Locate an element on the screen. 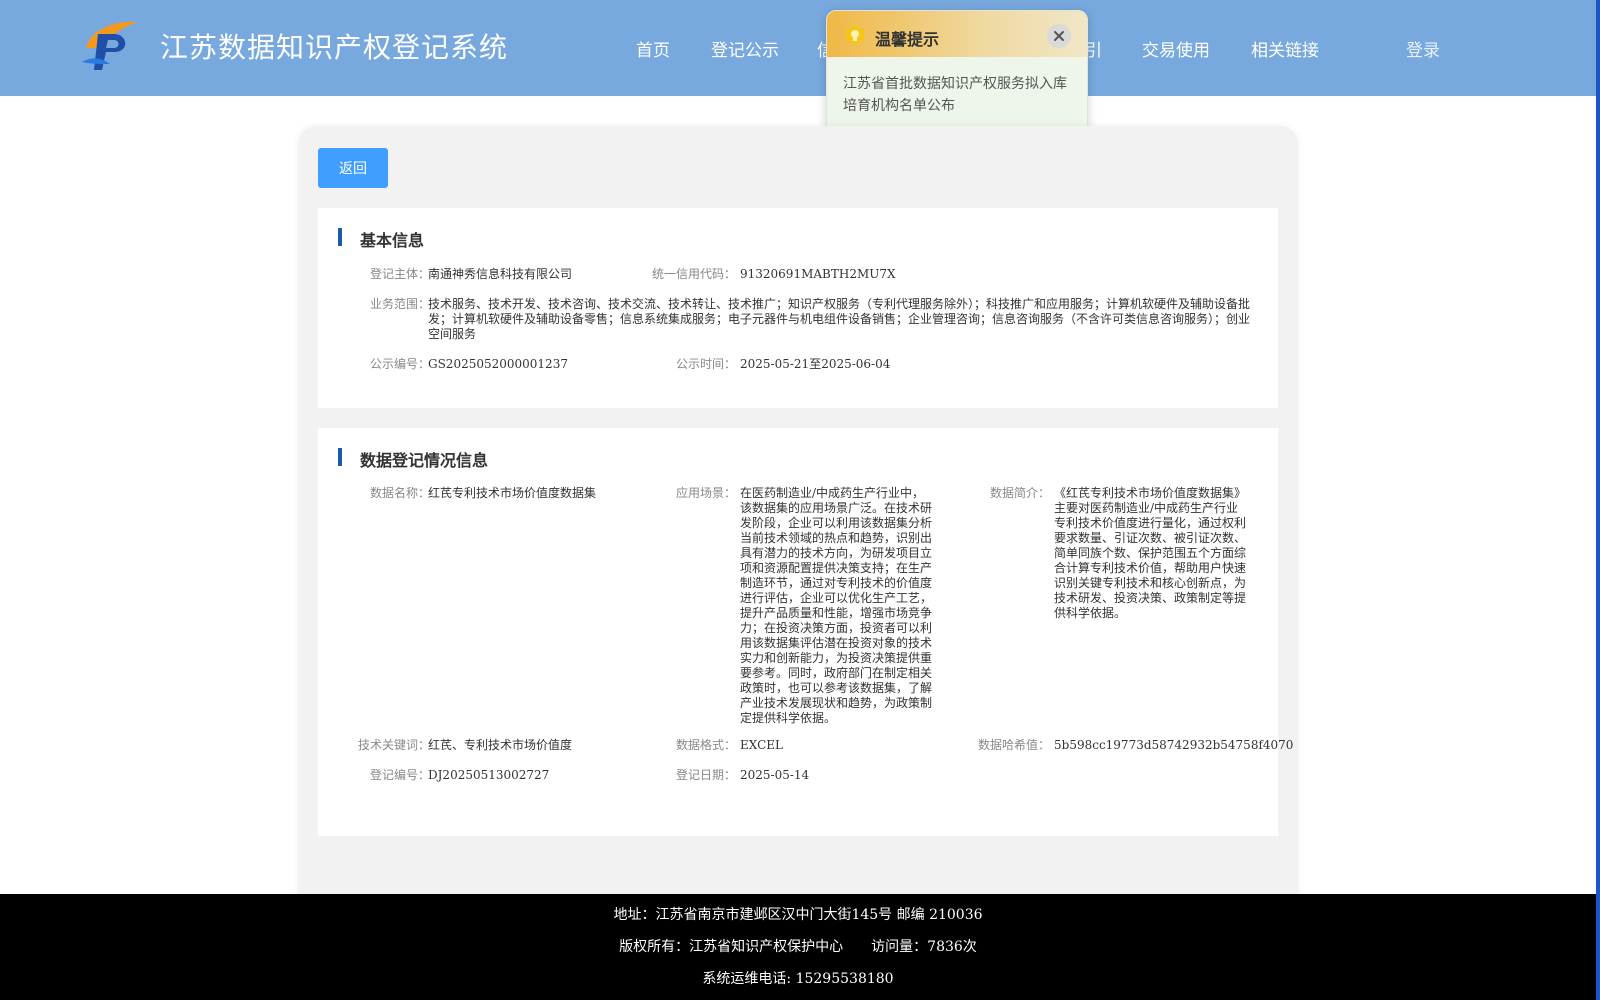 Image resolution: width=1600 pixels, height=1000 pixels. footer-copyright: 版权所有：江苏省知识产权保护中心 访问量：7836次 is located at coordinates (798, 947).